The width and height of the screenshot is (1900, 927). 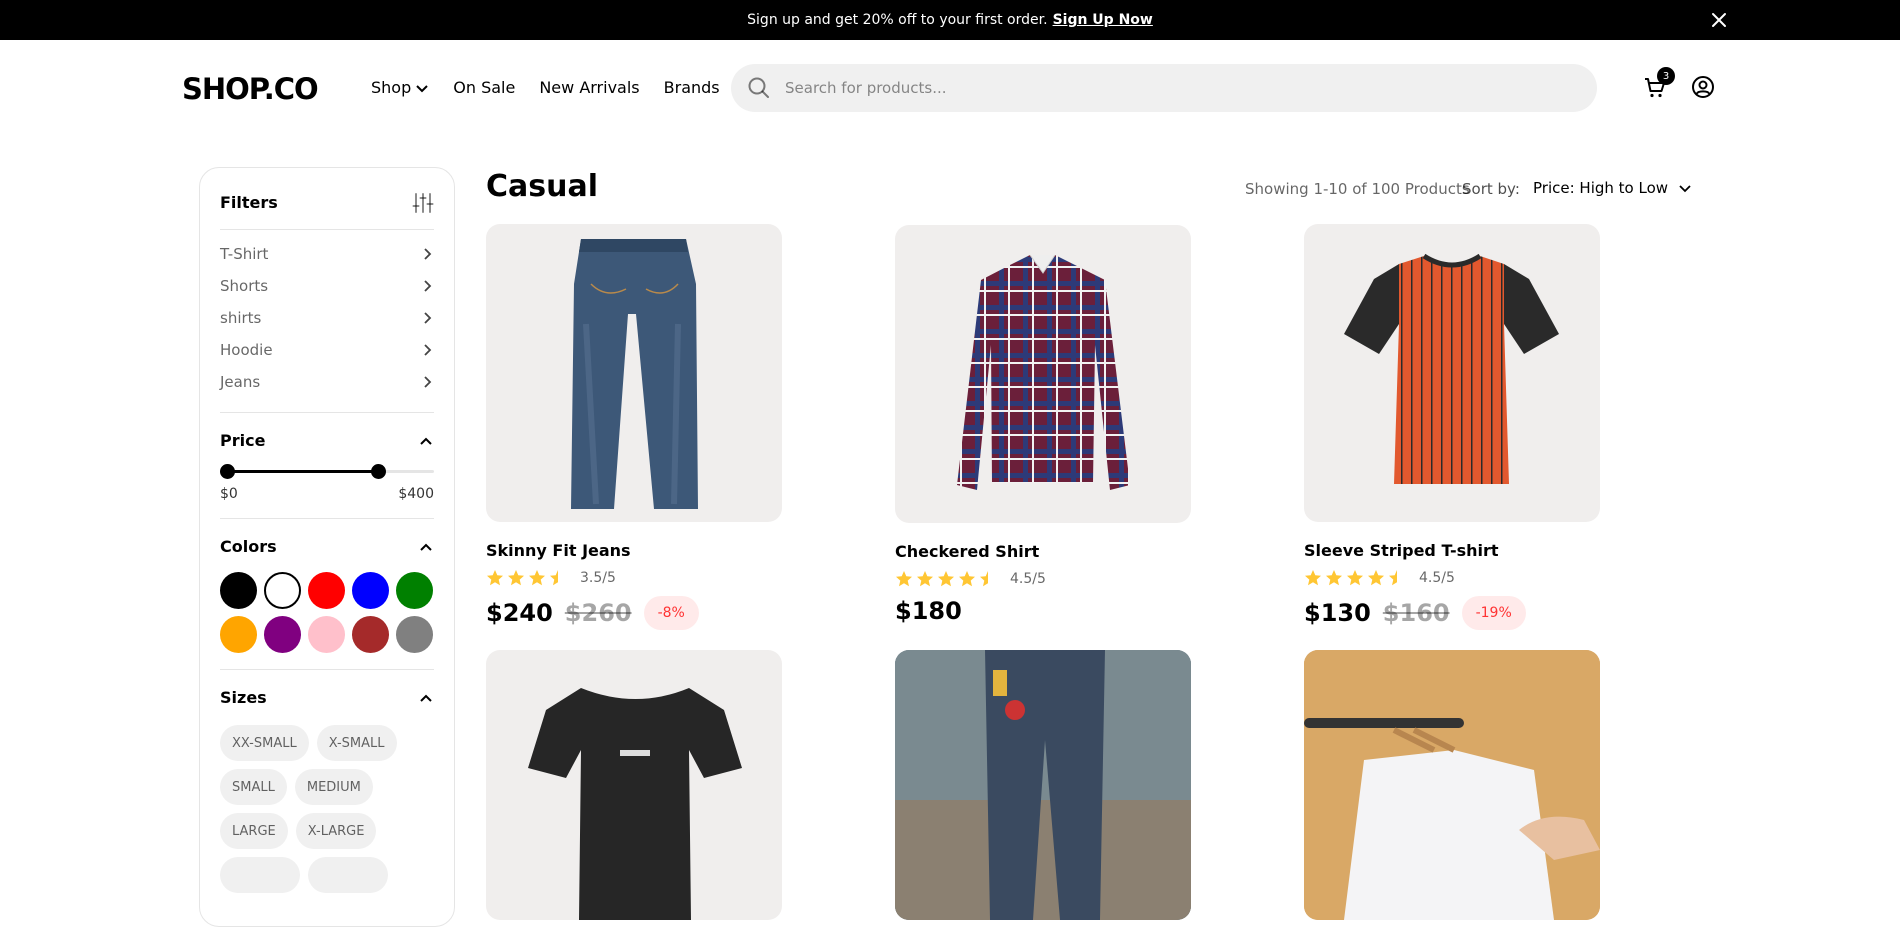 I want to click on product-name: Checkered Shirt, so click(x=1043, y=551).